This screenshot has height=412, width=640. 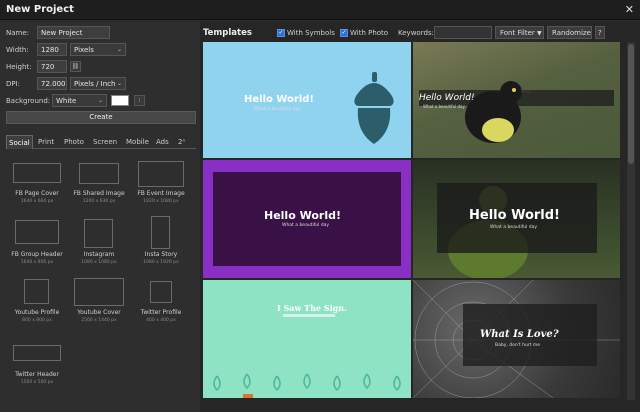 What do you see at coordinates (374, 108) in the screenshot?
I see `acorn-icon` at bounding box center [374, 108].